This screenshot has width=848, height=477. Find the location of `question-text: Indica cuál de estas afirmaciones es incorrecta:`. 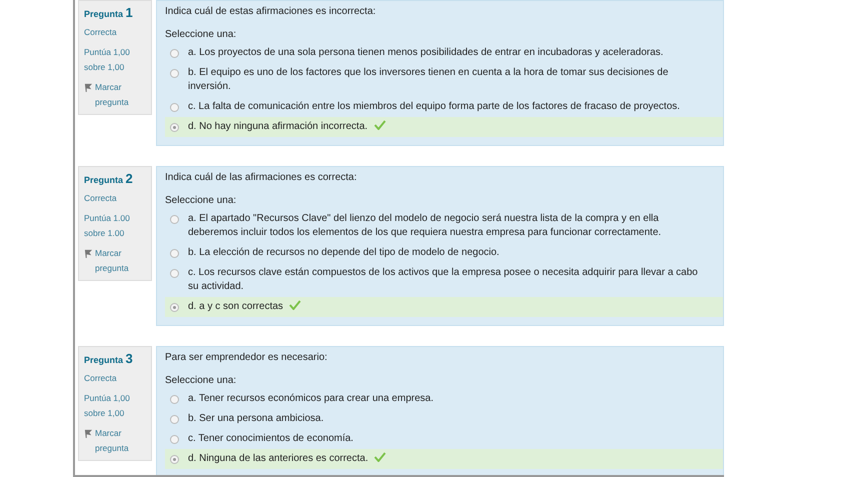

question-text: Indica cuál de estas afirmaciones es incorrecta: is located at coordinates (271, 11).